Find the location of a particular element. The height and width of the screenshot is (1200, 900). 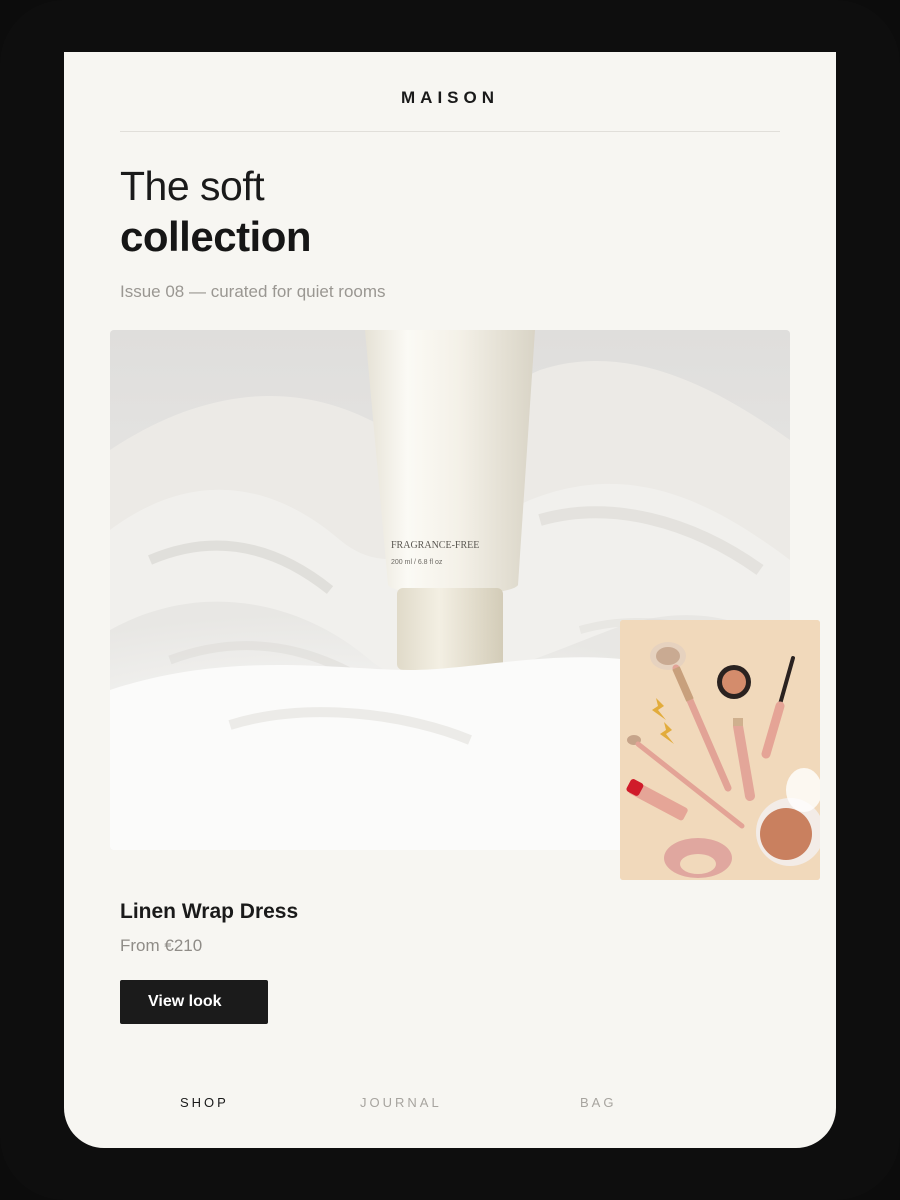

bottle-sublabel: 200 ml / 6.8 fl oz is located at coordinates (417, 562).